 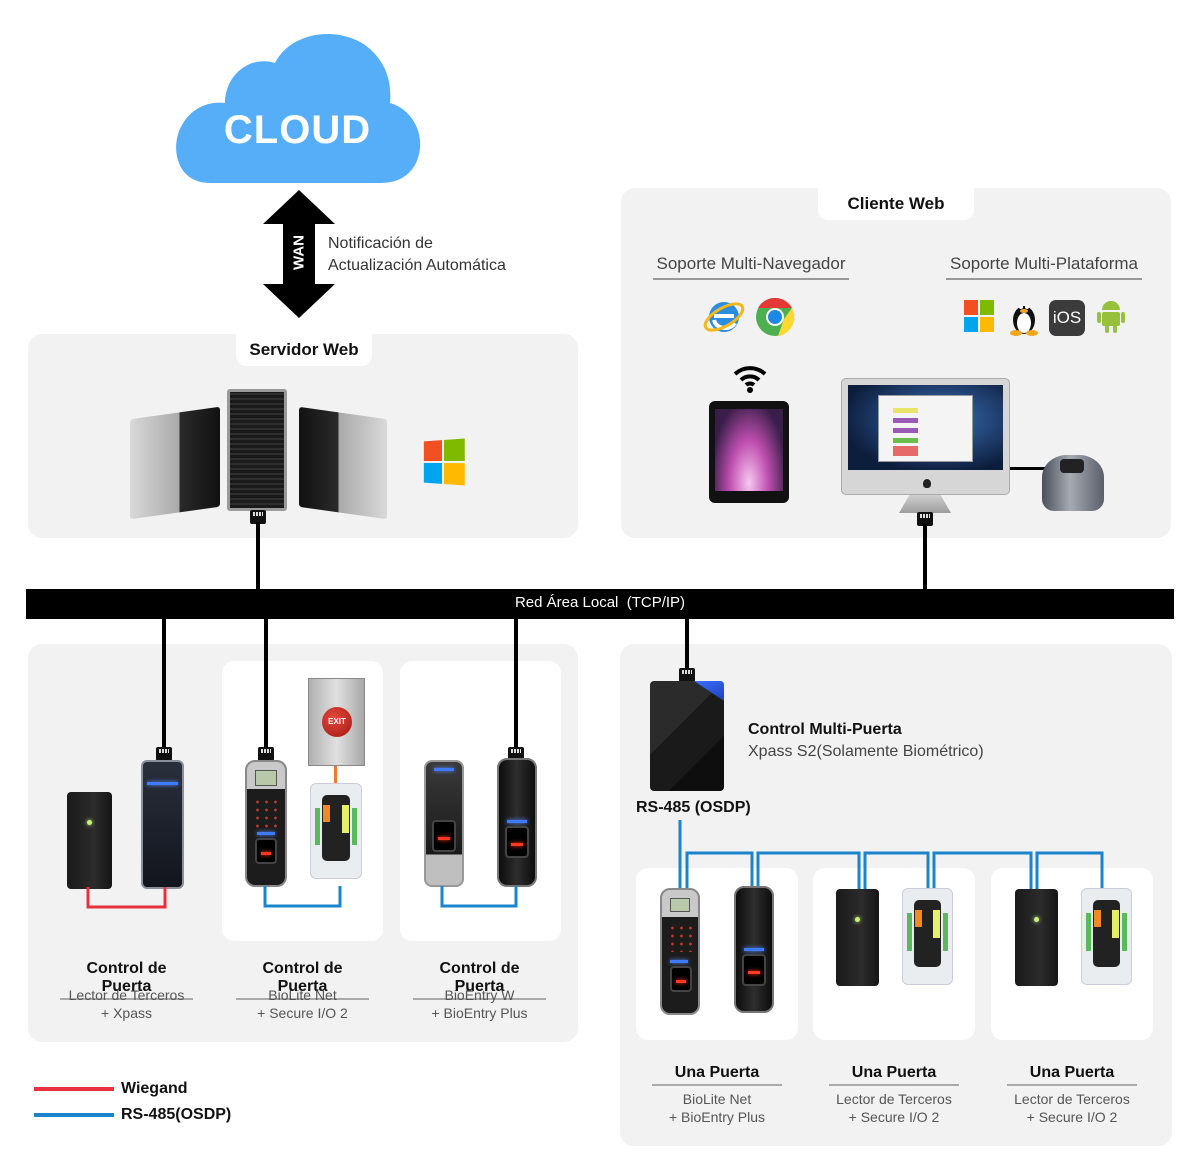 What do you see at coordinates (866, 751) in the screenshot?
I see `multi-door-subtitle: Xpass S2(Solamente Biométrico)` at bounding box center [866, 751].